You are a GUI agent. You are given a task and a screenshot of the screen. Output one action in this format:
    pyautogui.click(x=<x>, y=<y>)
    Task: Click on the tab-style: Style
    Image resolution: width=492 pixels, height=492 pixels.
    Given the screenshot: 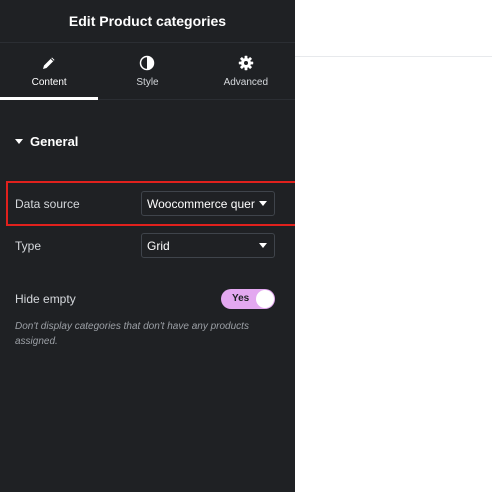 What is the action you would take?
    pyautogui.click(x=147, y=71)
    